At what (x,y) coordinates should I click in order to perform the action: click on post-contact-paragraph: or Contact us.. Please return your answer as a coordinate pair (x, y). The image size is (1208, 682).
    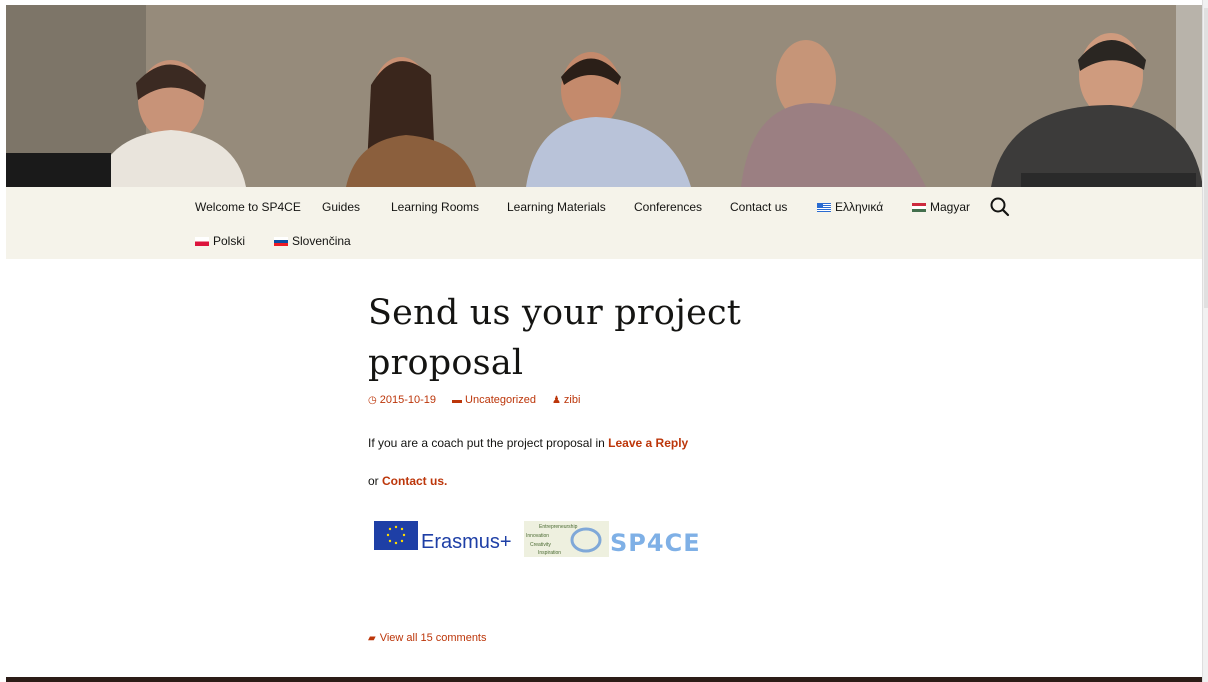
    Looking at the image, I should click on (408, 481).